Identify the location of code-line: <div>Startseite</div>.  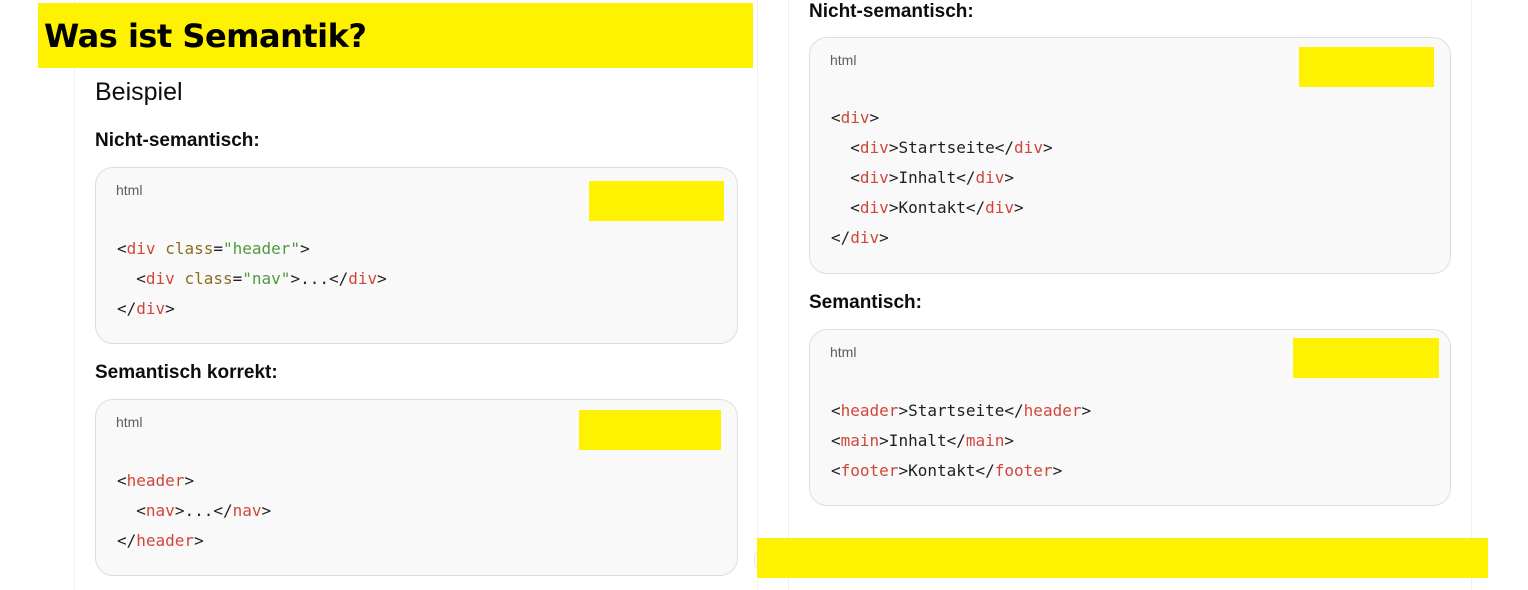
(942, 147).